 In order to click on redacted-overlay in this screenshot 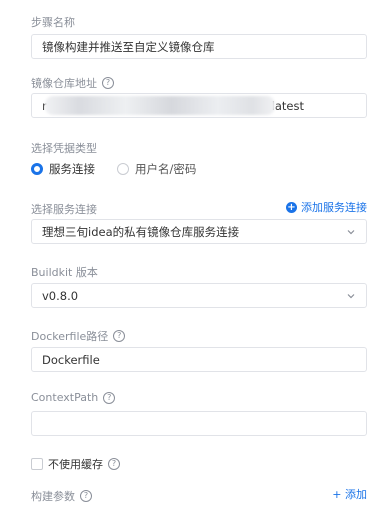, I will do `click(160, 105)`.